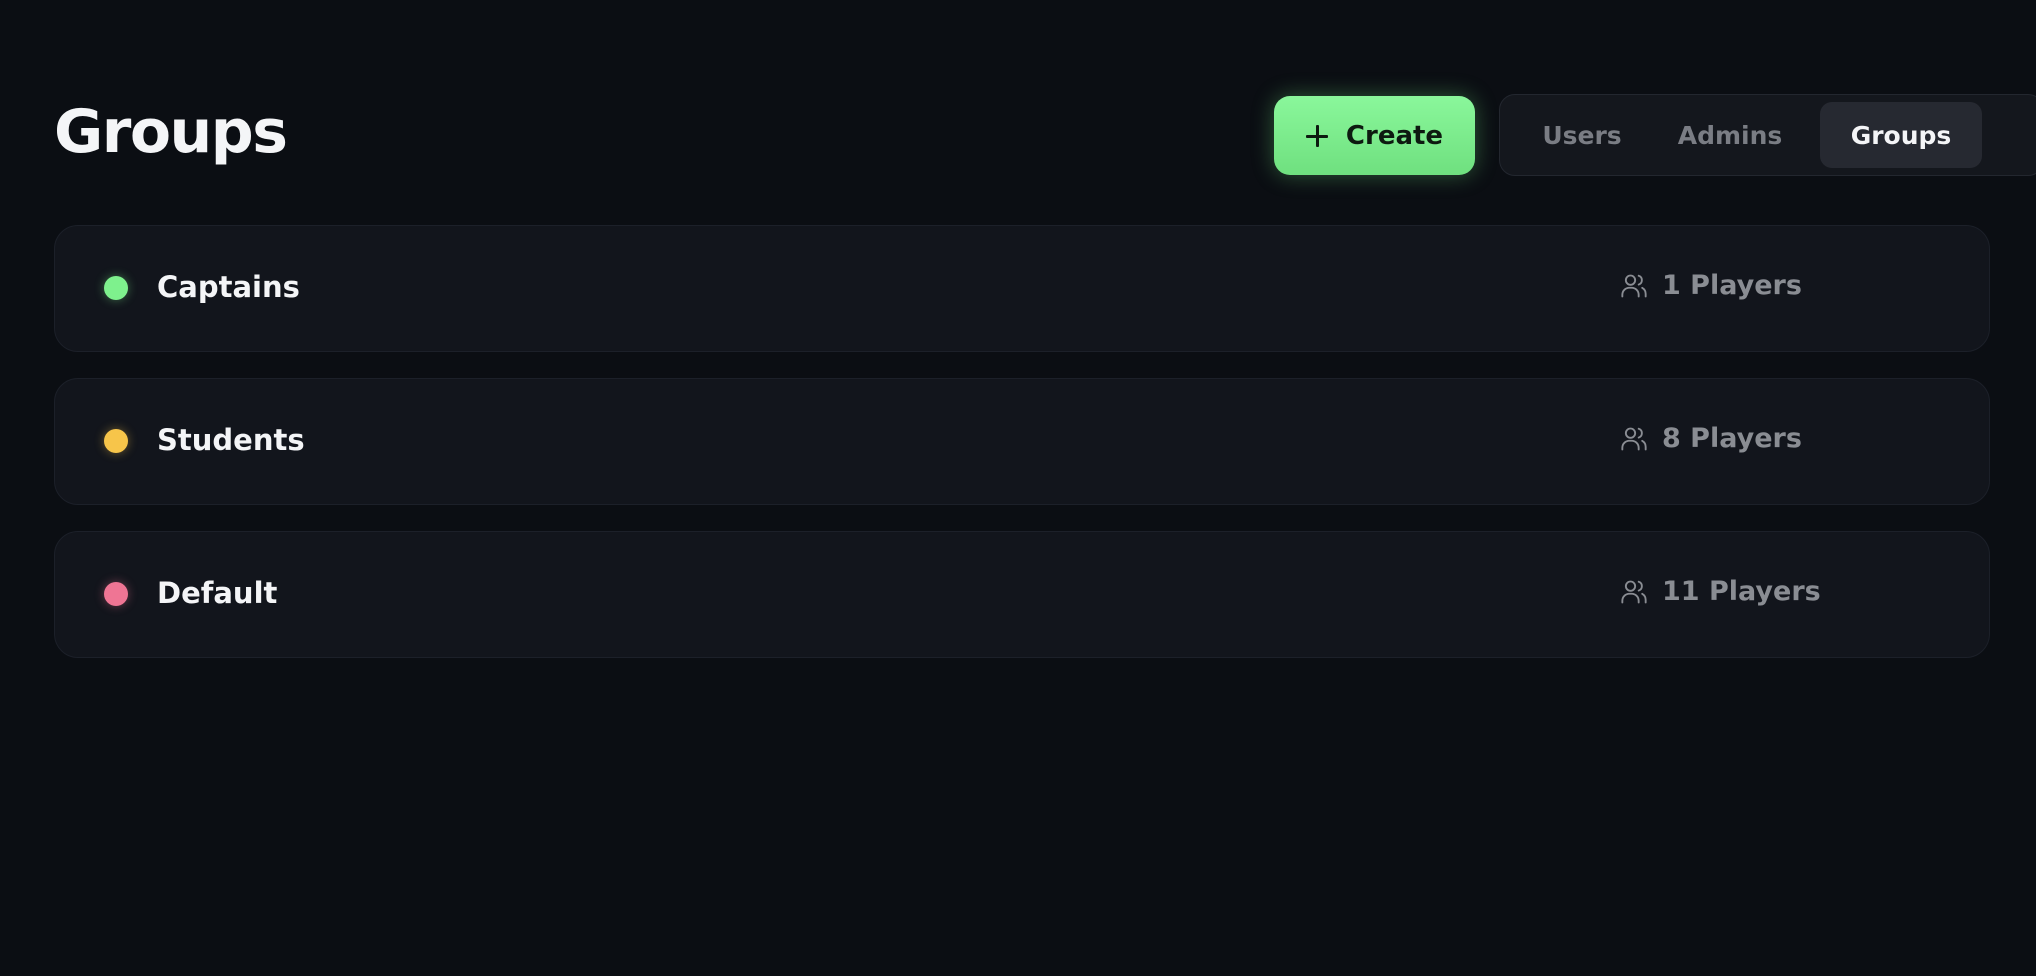 The width and height of the screenshot is (2036, 976). What do you see at coordinates (1732, 285) in the screenshot?
I see `player-count-label: 1 Players` at bounding box center [1732, 285].